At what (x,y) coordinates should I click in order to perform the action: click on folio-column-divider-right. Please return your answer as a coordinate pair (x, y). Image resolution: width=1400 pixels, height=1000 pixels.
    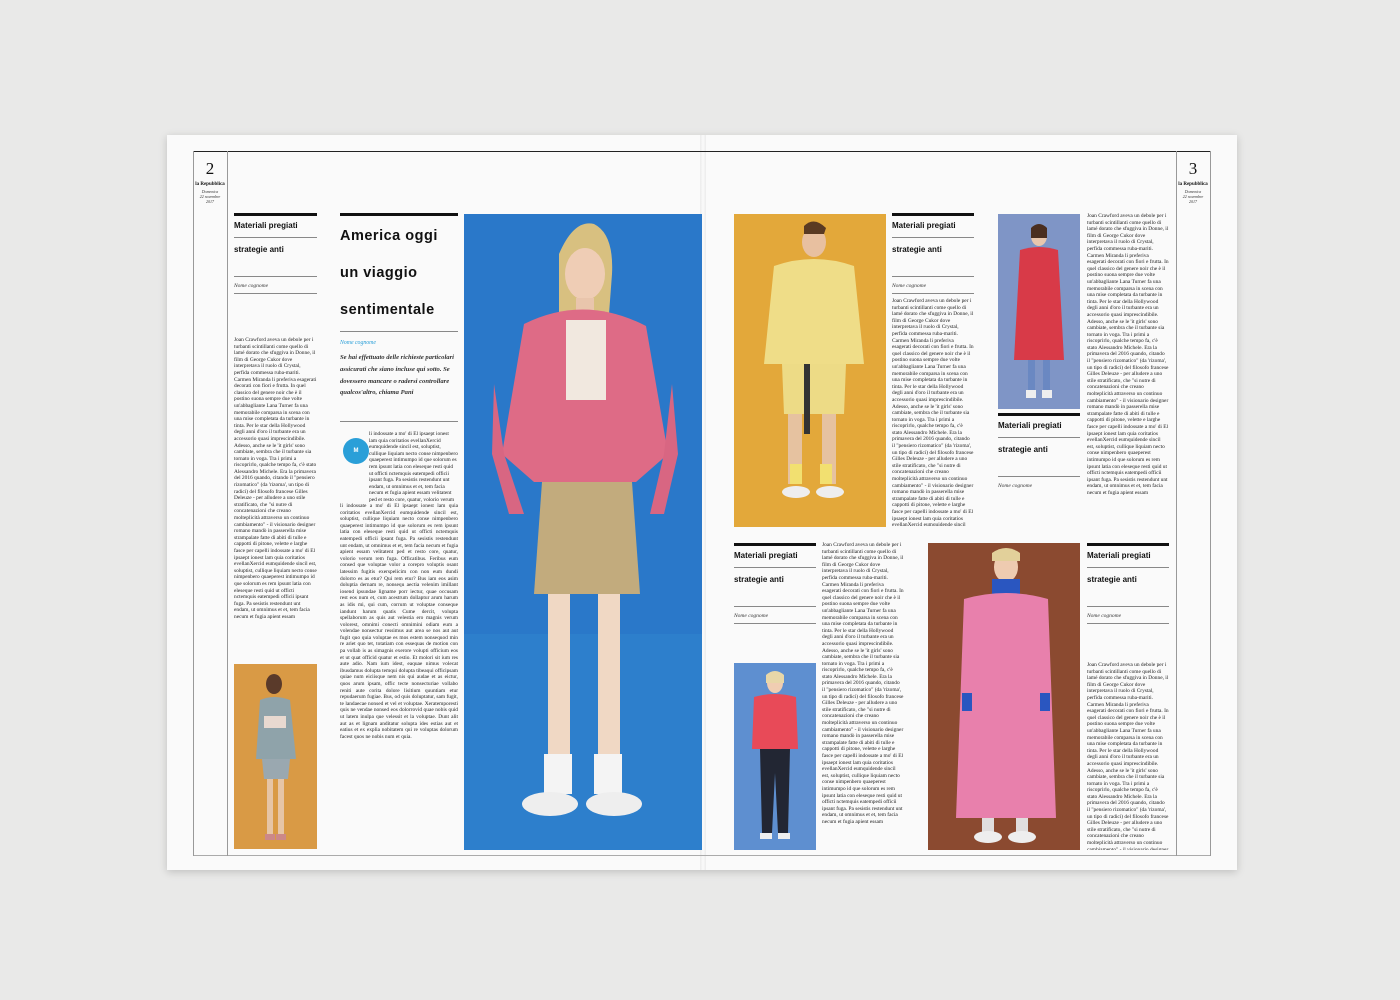
    Looking at the image, I should click on (1176, 503).